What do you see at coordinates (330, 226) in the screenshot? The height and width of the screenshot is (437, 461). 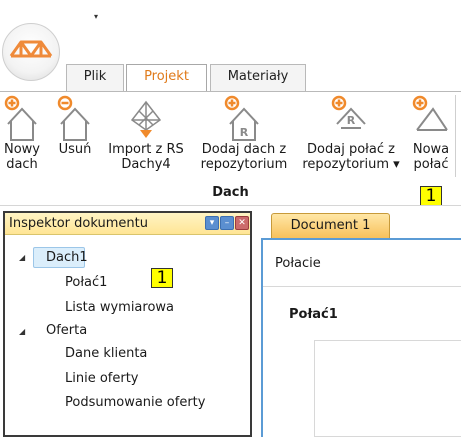 I see `tab-document-1: Document 1` at bounding box center [330, 226].